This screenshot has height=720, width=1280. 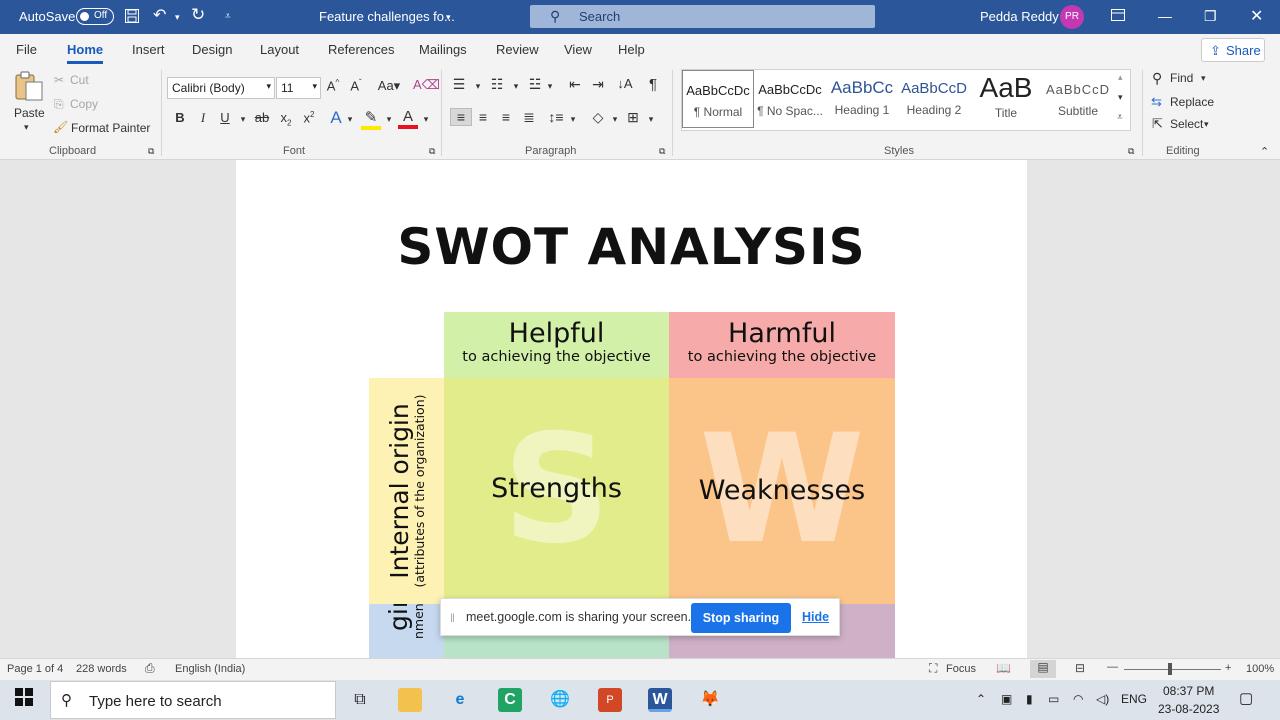 I want to click on firefox-icon: 🦊, so click(x=710, y=700).